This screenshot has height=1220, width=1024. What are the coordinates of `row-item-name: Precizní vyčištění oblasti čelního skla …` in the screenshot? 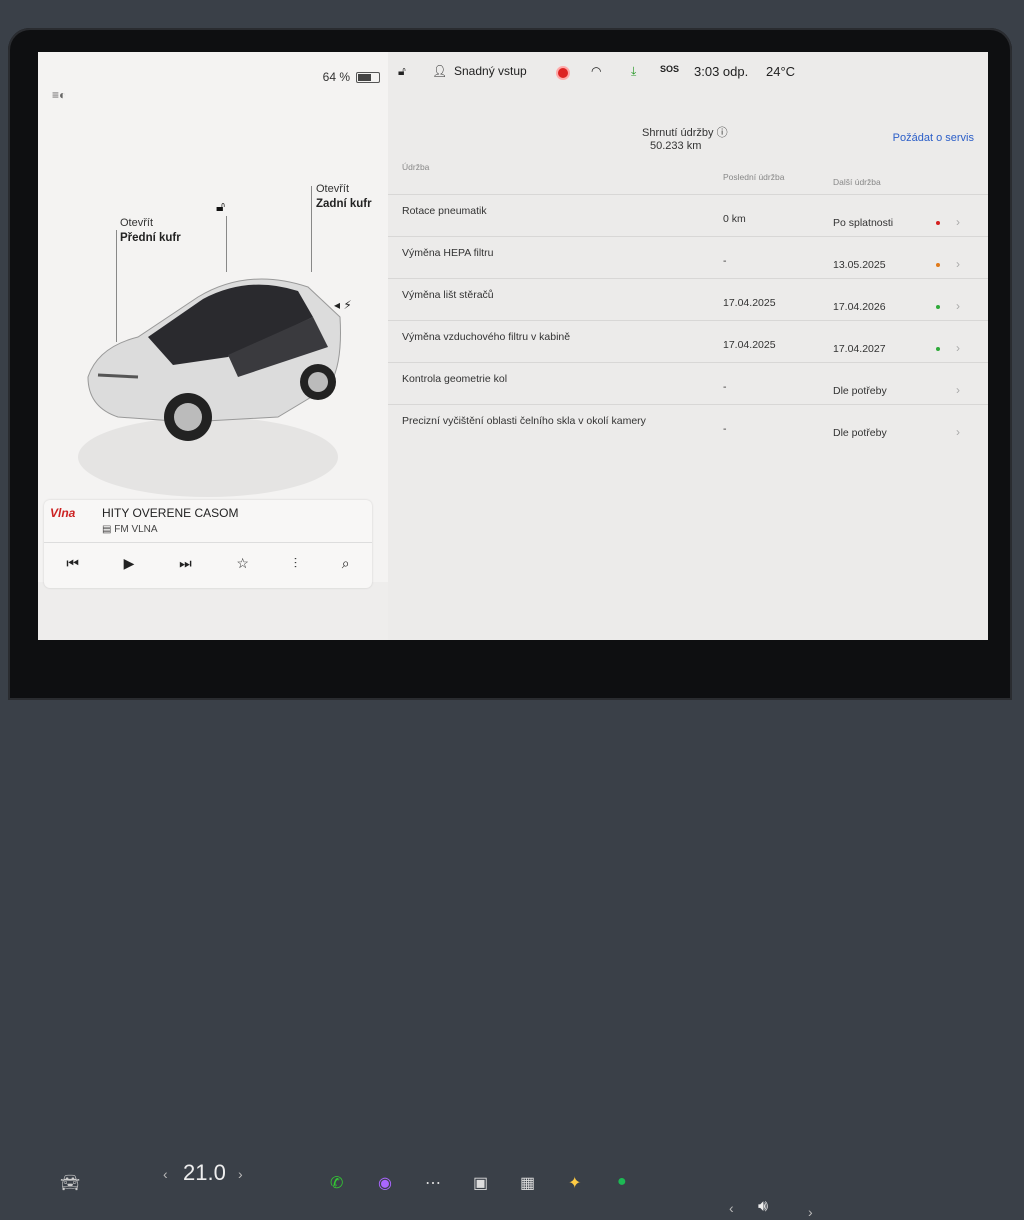 It's located at (524, 421).